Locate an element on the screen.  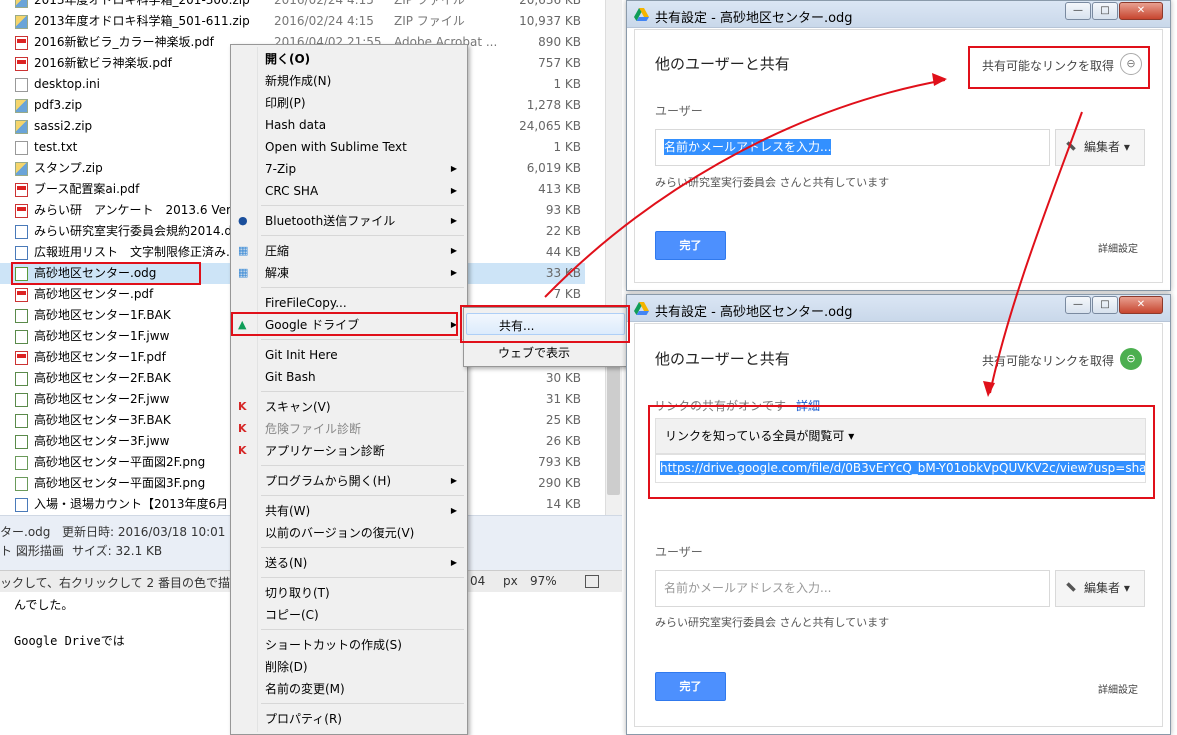
menu-item-label: プログラムから開く(H) is located at coordinates (328, 481).